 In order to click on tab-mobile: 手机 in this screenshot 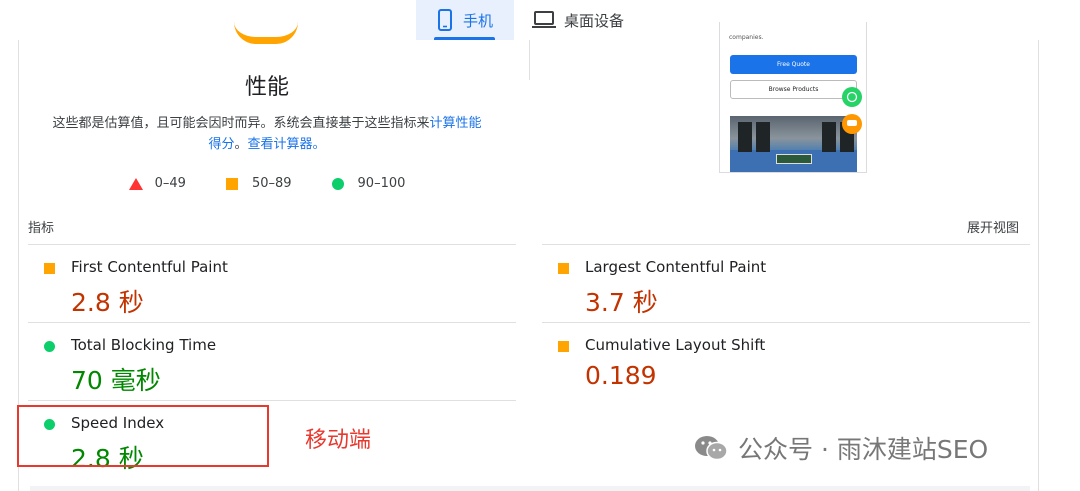, I will do `click(465, 20)`.